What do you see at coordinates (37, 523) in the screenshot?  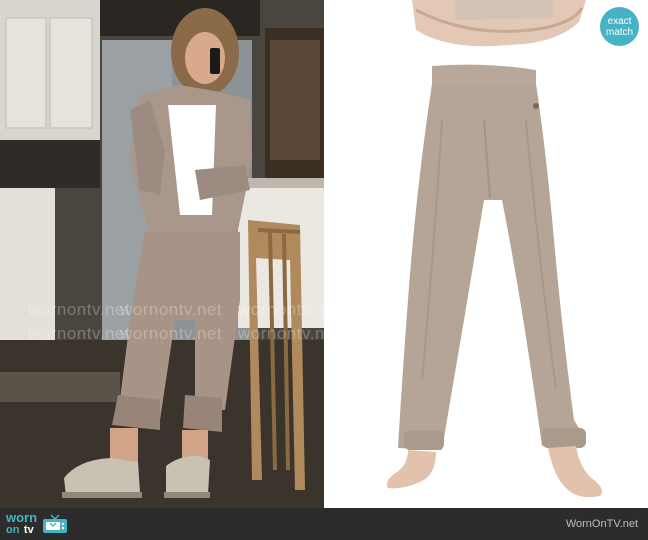 I see `wornontv-logo: worn on tv` at bounding box center [37, 523].